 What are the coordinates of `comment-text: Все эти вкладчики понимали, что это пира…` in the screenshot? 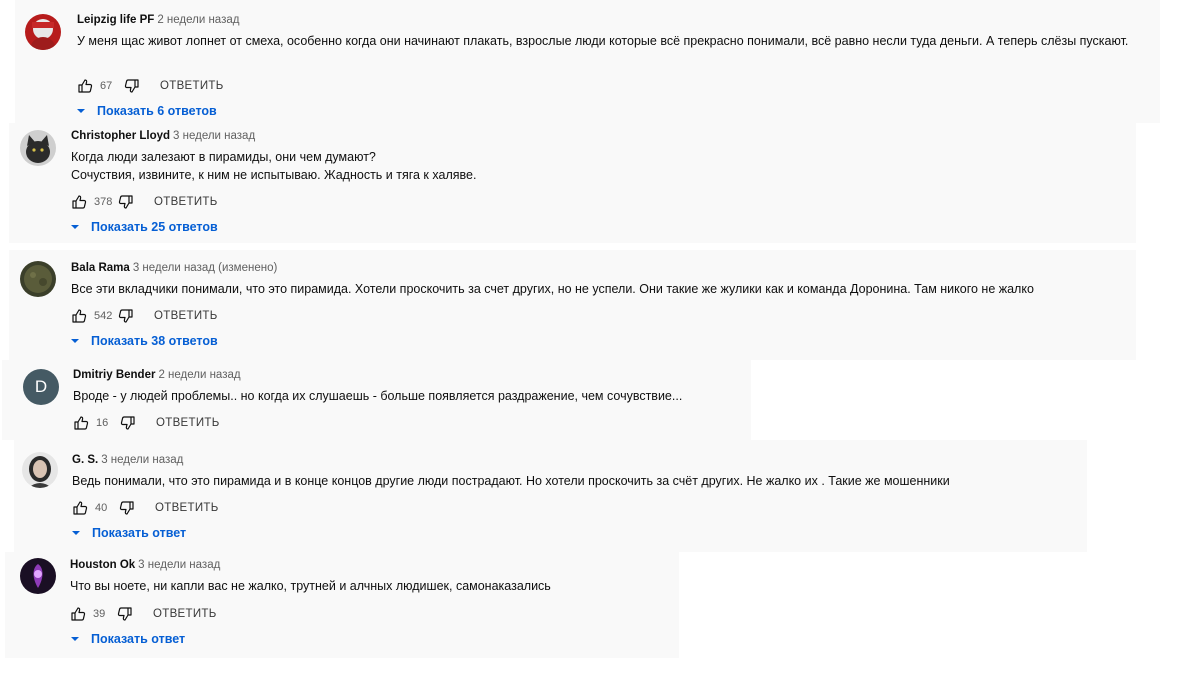 It's located at (552, 289).